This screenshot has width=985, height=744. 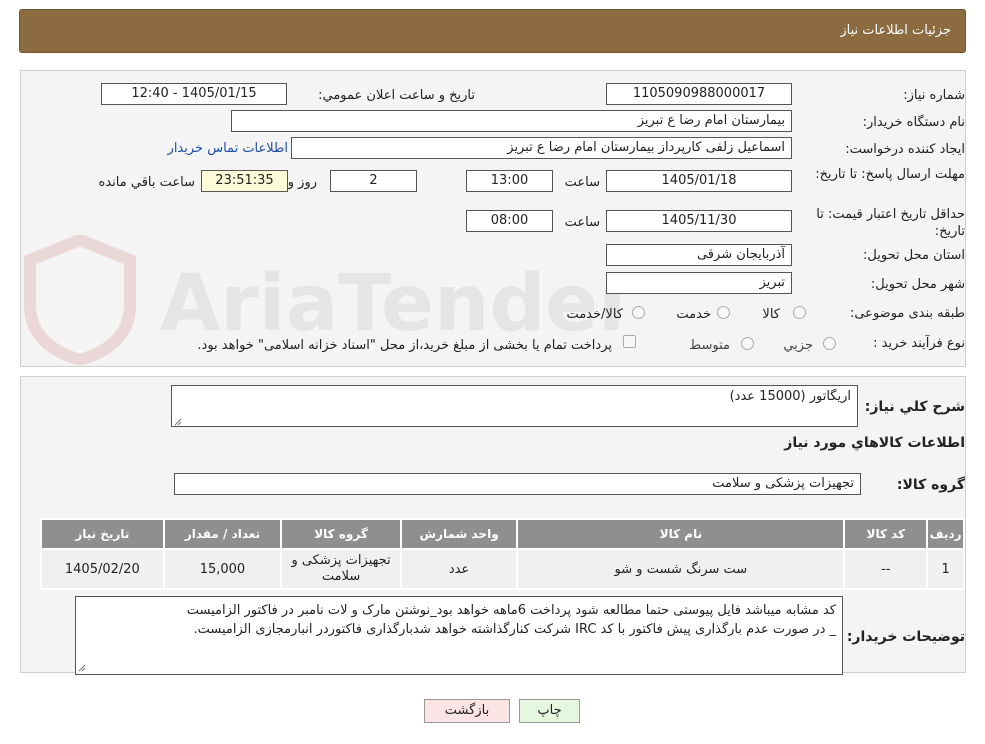 What do you see at coordinates (102, 569) in the screenshot?
I see `cell-need-date: 1405/02/20` at bounding box center [102, 569].